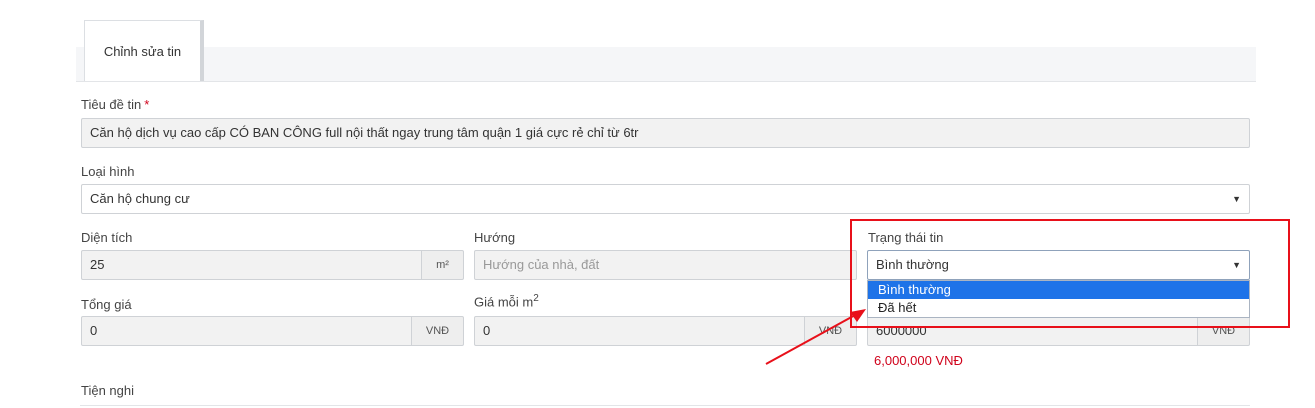  I want to click on amenities-label: Tiện nghi, so click(107, 390).